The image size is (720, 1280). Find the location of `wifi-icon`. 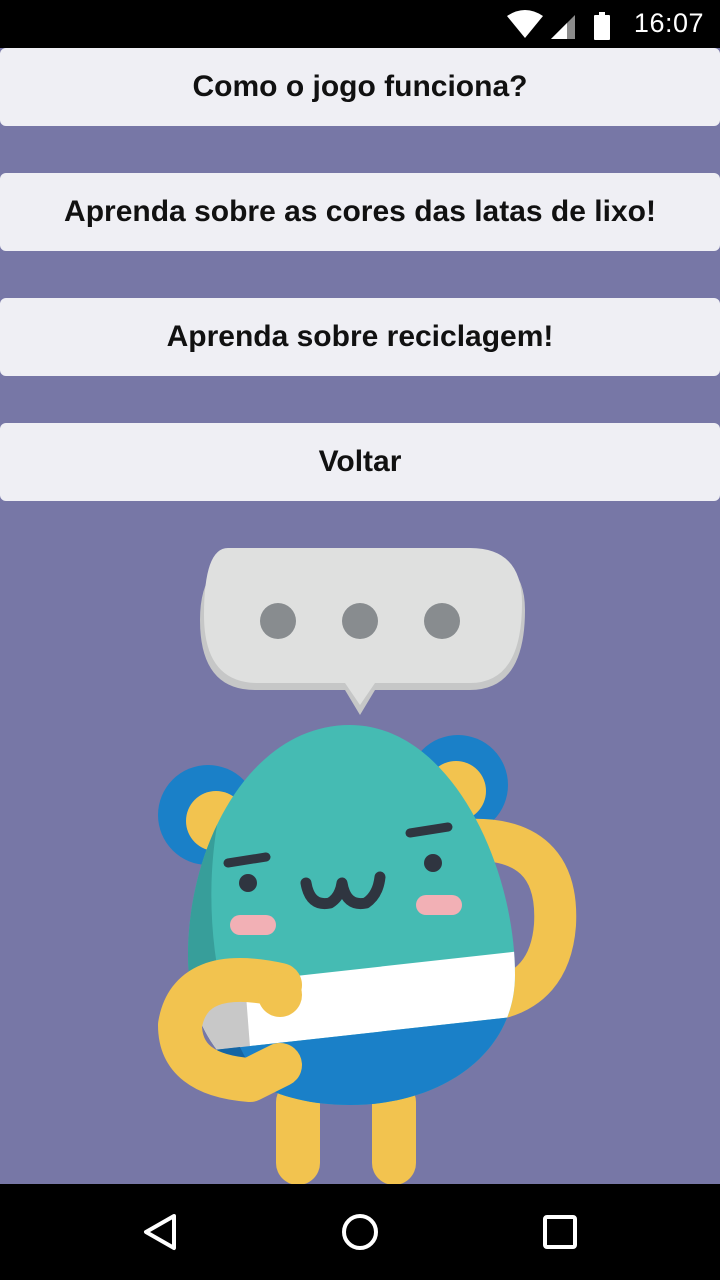

wifi-icon is located at coordinates (525, 24).